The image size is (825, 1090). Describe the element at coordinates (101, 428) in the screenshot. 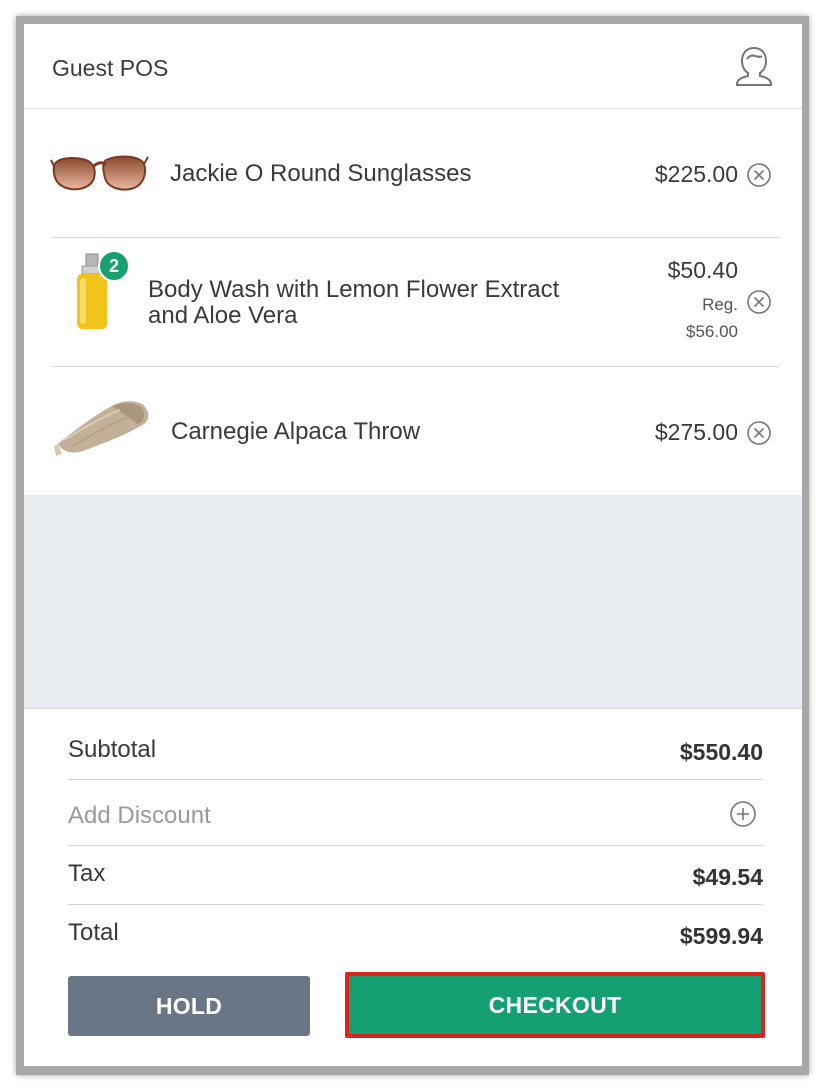

I see `alpaca-throw-thumbnail` at that location.